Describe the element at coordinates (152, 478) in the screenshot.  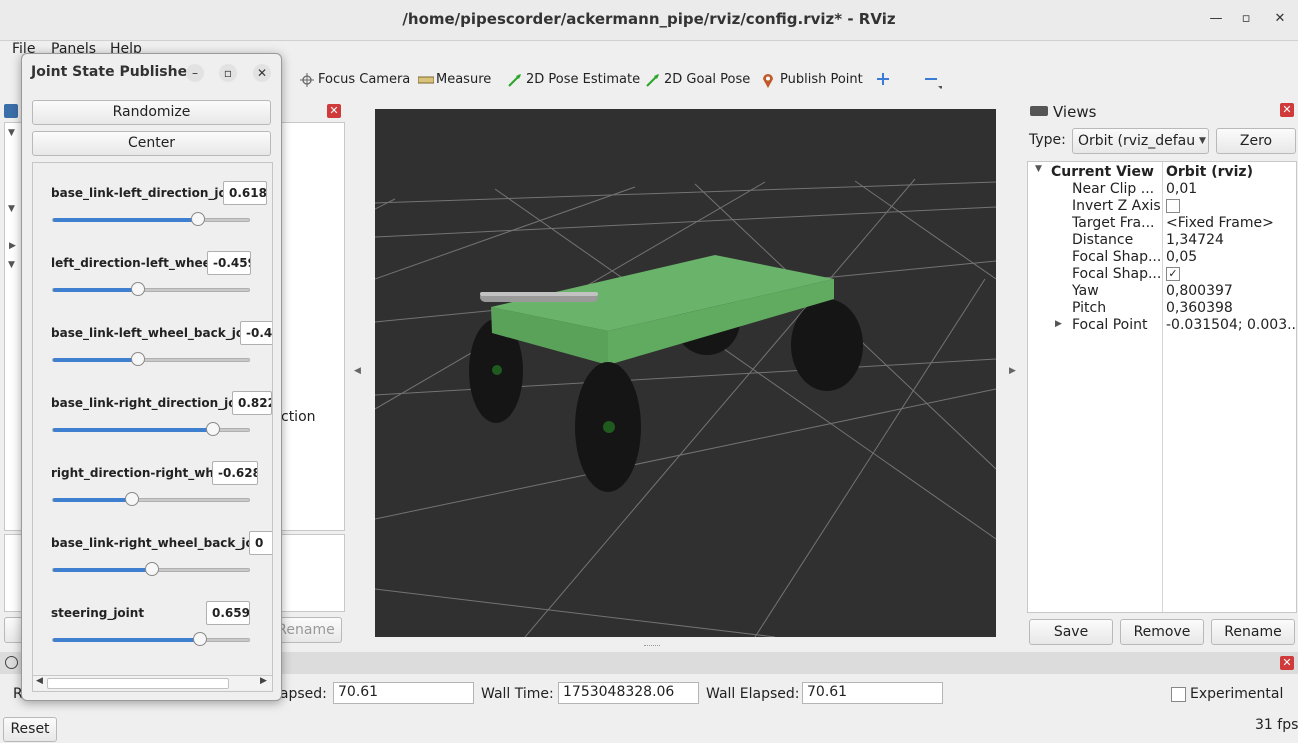
I see `joint-row: right_direction-right_wheel -0.628` at that location.